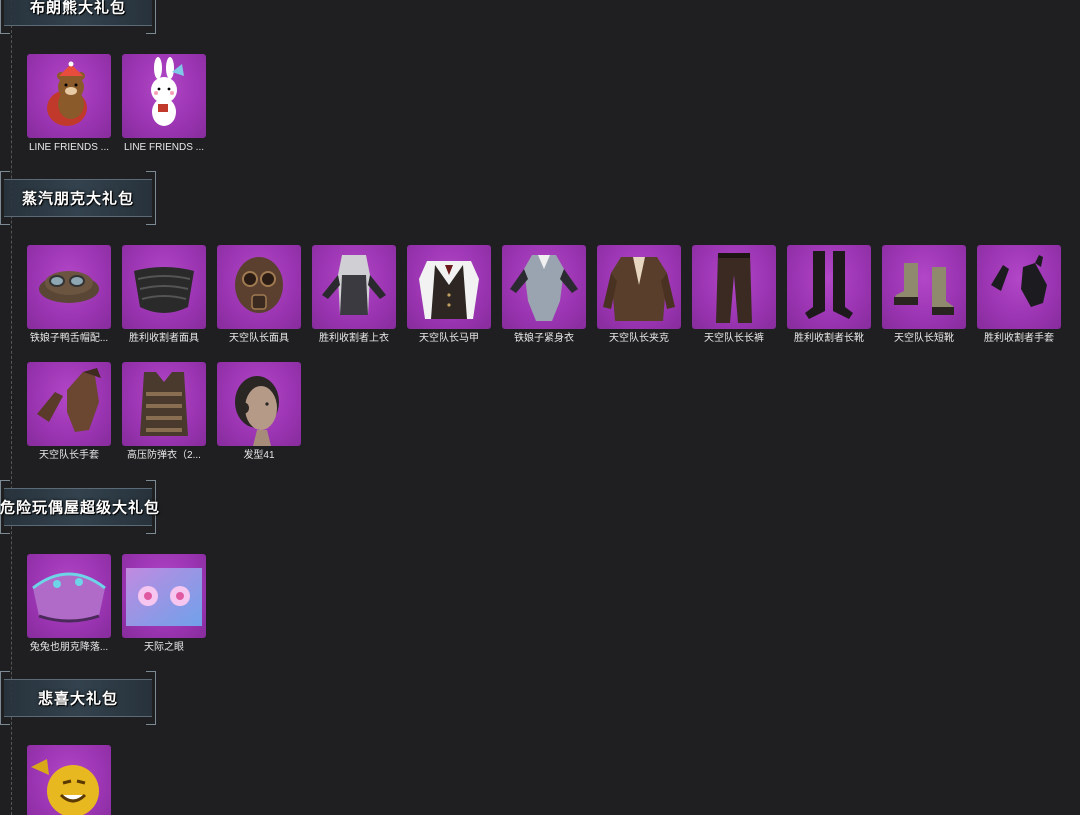  I want to click on section-title: 悲喜大礼包, so click(77, 699).